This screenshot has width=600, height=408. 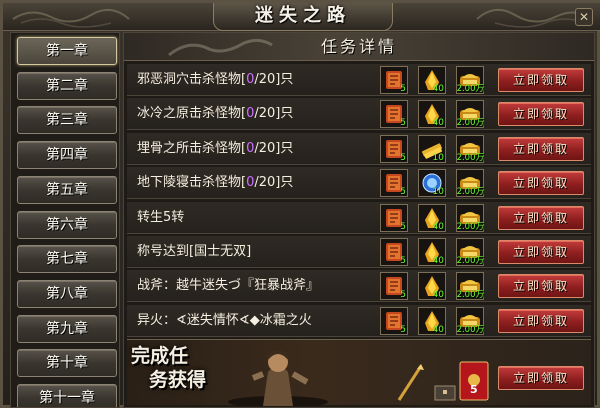 I want to click on title-bar: 迷失之路 ✕, so click(x=301, y=17).